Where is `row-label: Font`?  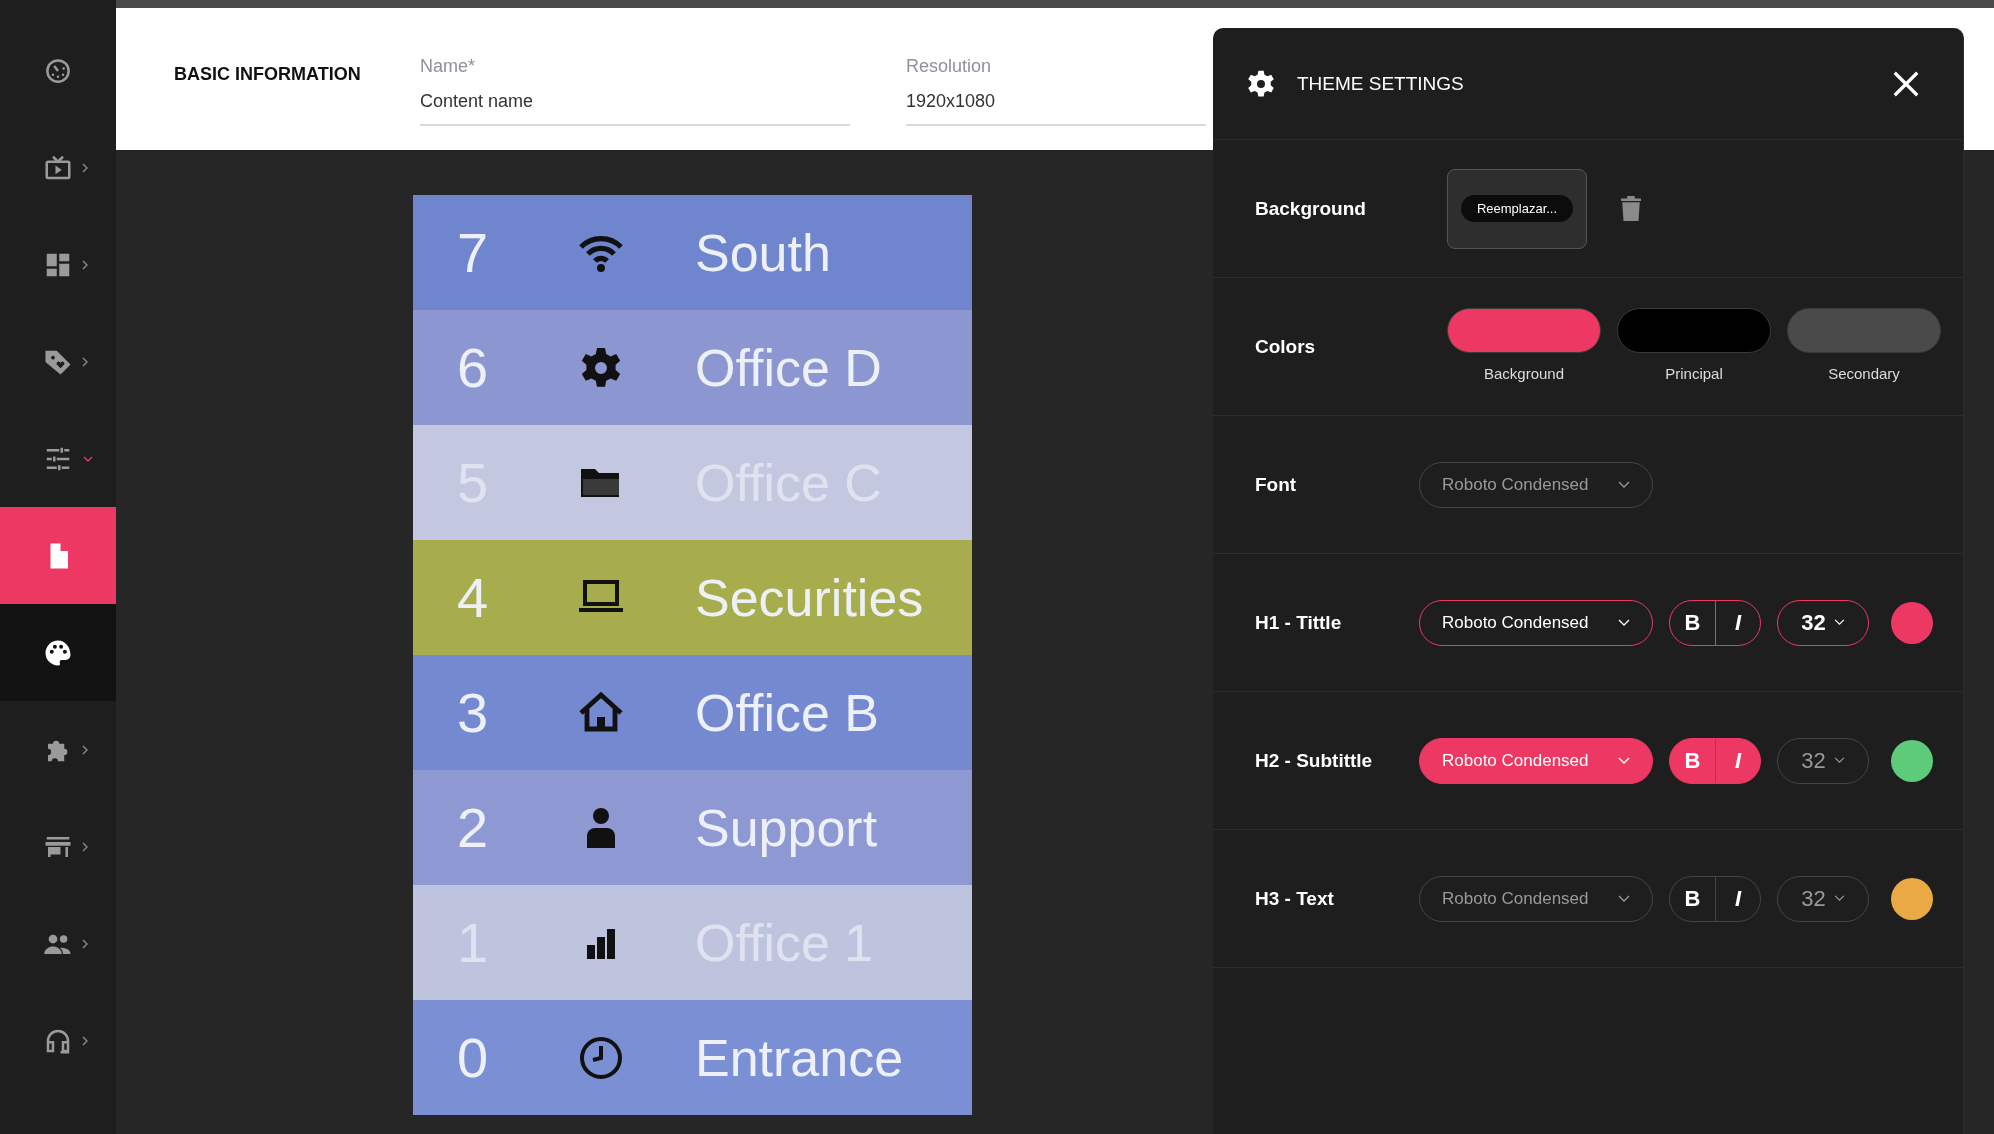 row-label: Font is located at coordinates (1276, 484).